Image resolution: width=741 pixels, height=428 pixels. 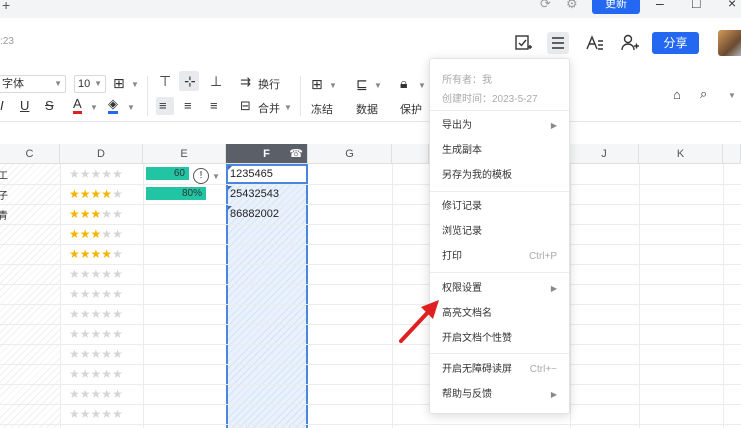 I want to click on menu-item-highlight-name: 高亮文档名, so click(x=499, y=314).